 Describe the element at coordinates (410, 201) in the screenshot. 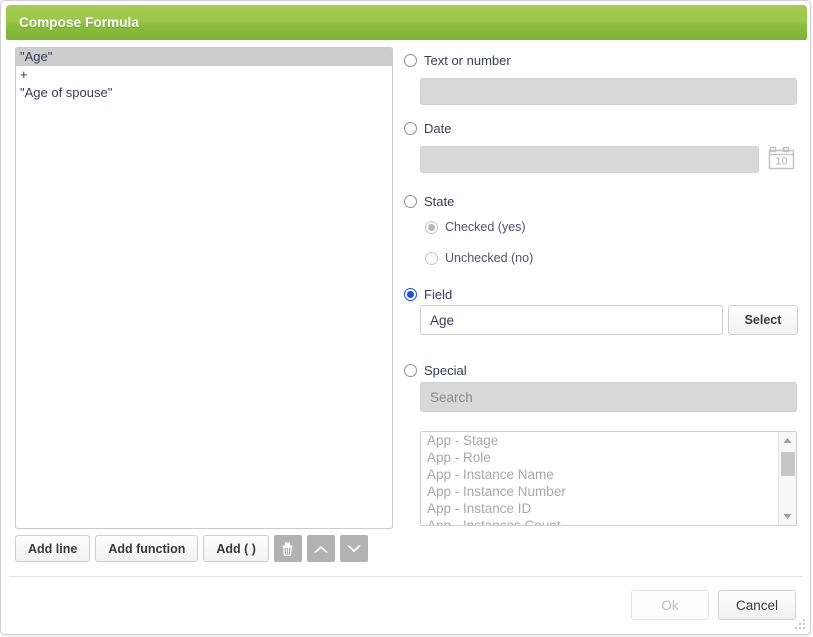

I see `radio-state` at that location.